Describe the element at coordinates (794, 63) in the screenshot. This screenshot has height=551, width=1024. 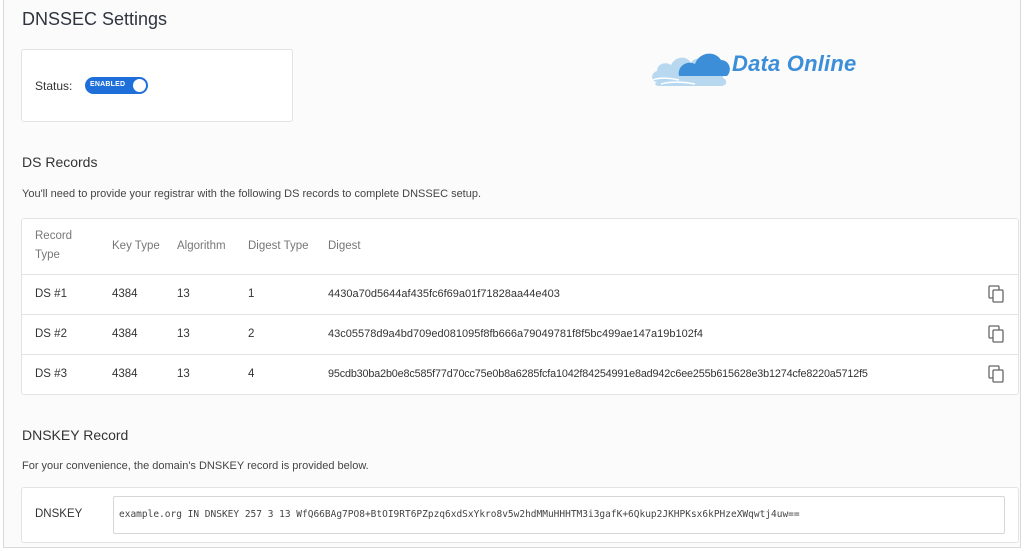
I see `logo-text: Data Online` at that location.